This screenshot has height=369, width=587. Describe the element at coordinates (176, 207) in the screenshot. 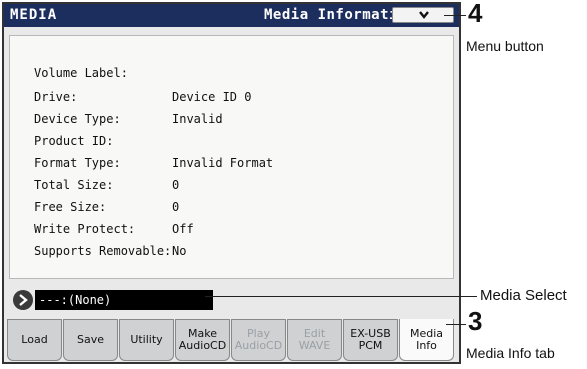

I see `free-size-value: 0` at that location.